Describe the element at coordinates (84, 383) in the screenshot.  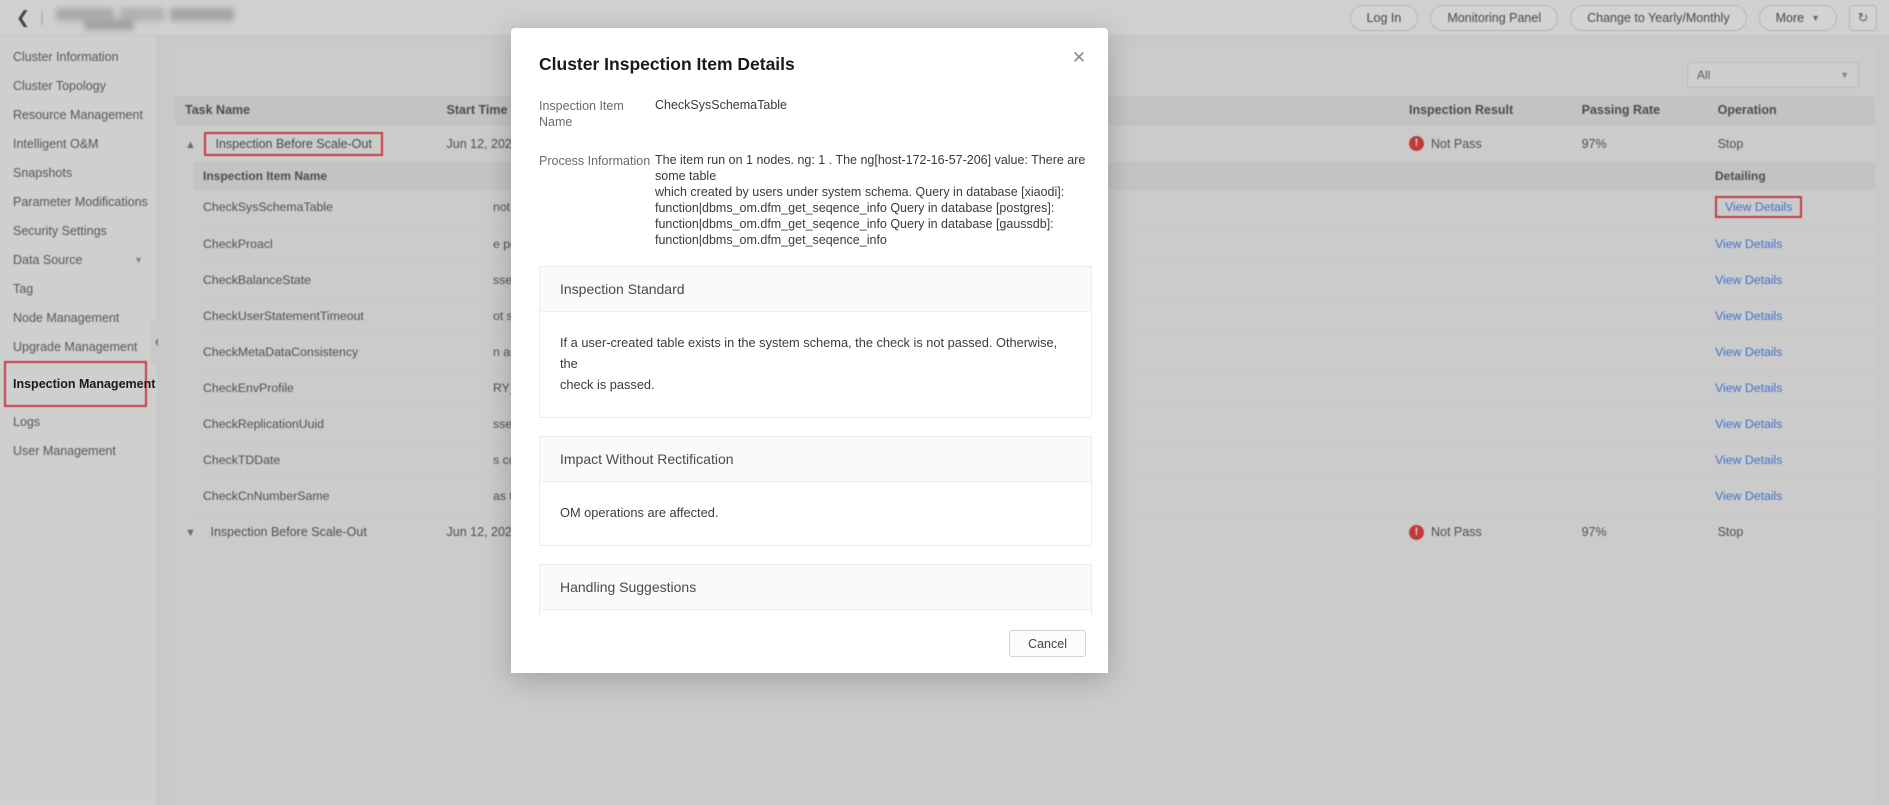
I see `sidebar-item-label: Inspection Management` at that location.